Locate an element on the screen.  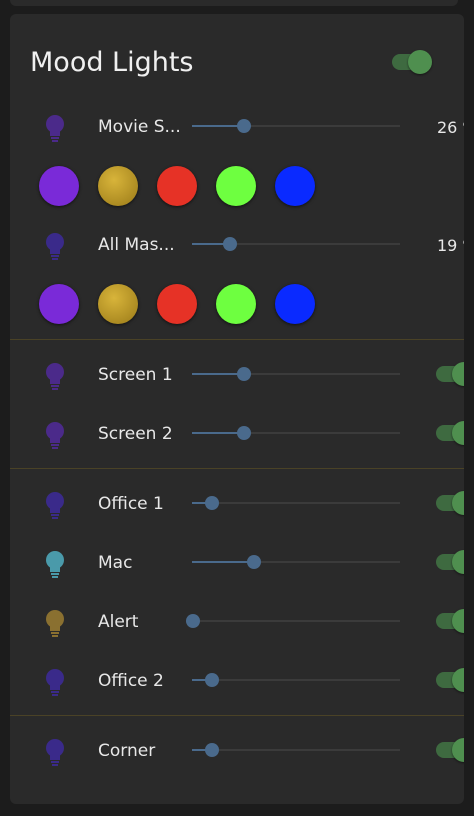
card-title: Mood Lights is located at coordinates (112, 62).